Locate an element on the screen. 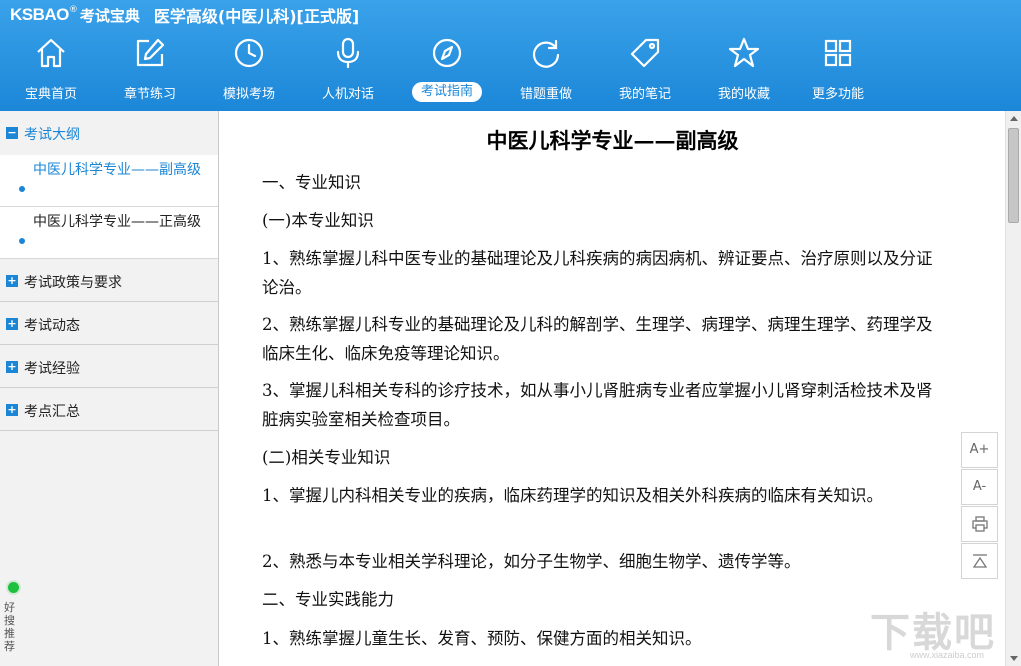 This screenshot has width=1021, height=666. document-title: 中医儿科学专业——副高级 is located at coordinates (612, 140).